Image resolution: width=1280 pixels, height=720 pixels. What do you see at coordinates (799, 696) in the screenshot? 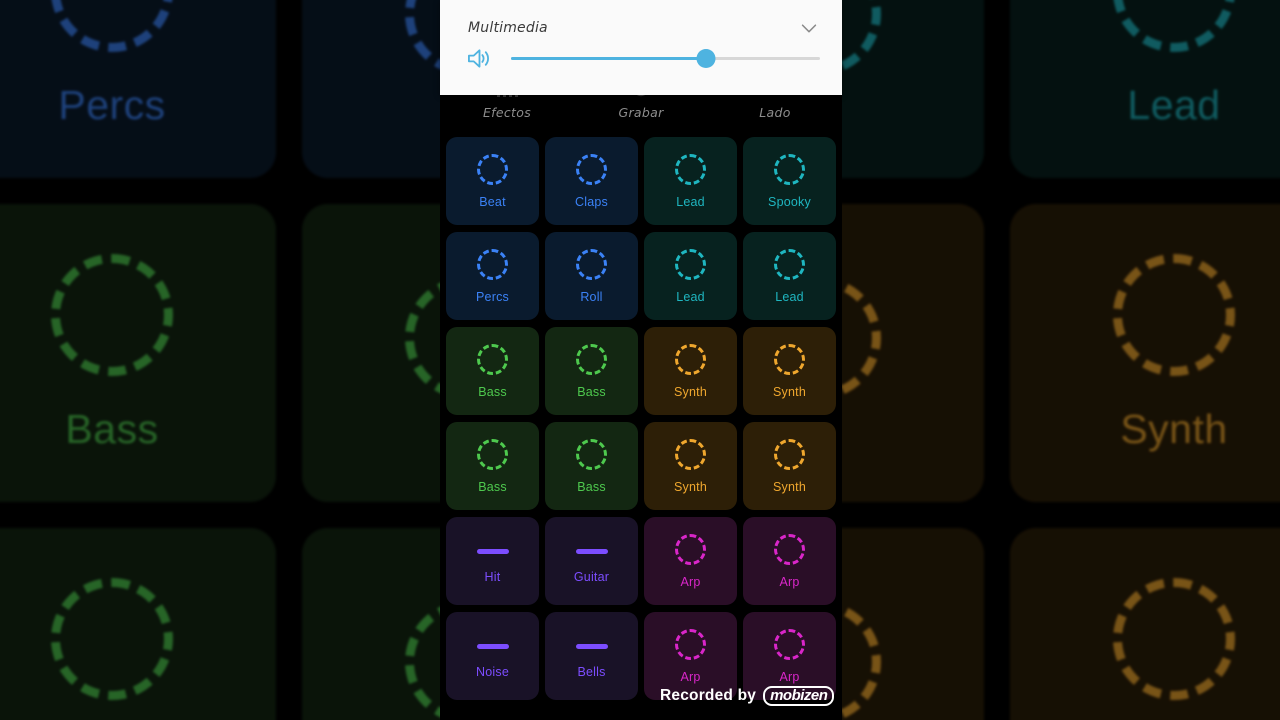
I see `mobizen-logo: mobizen` at bounding box center [799, 696].